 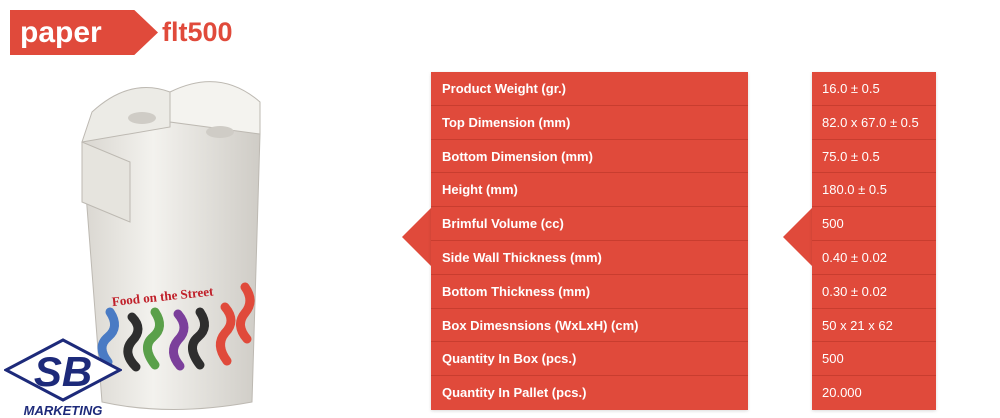 What do you see at coordinates (514, 393) in the screenshot?
I see `spec-label: Quantity In Pallet (pcs.)` at bounding box center [514, 393].